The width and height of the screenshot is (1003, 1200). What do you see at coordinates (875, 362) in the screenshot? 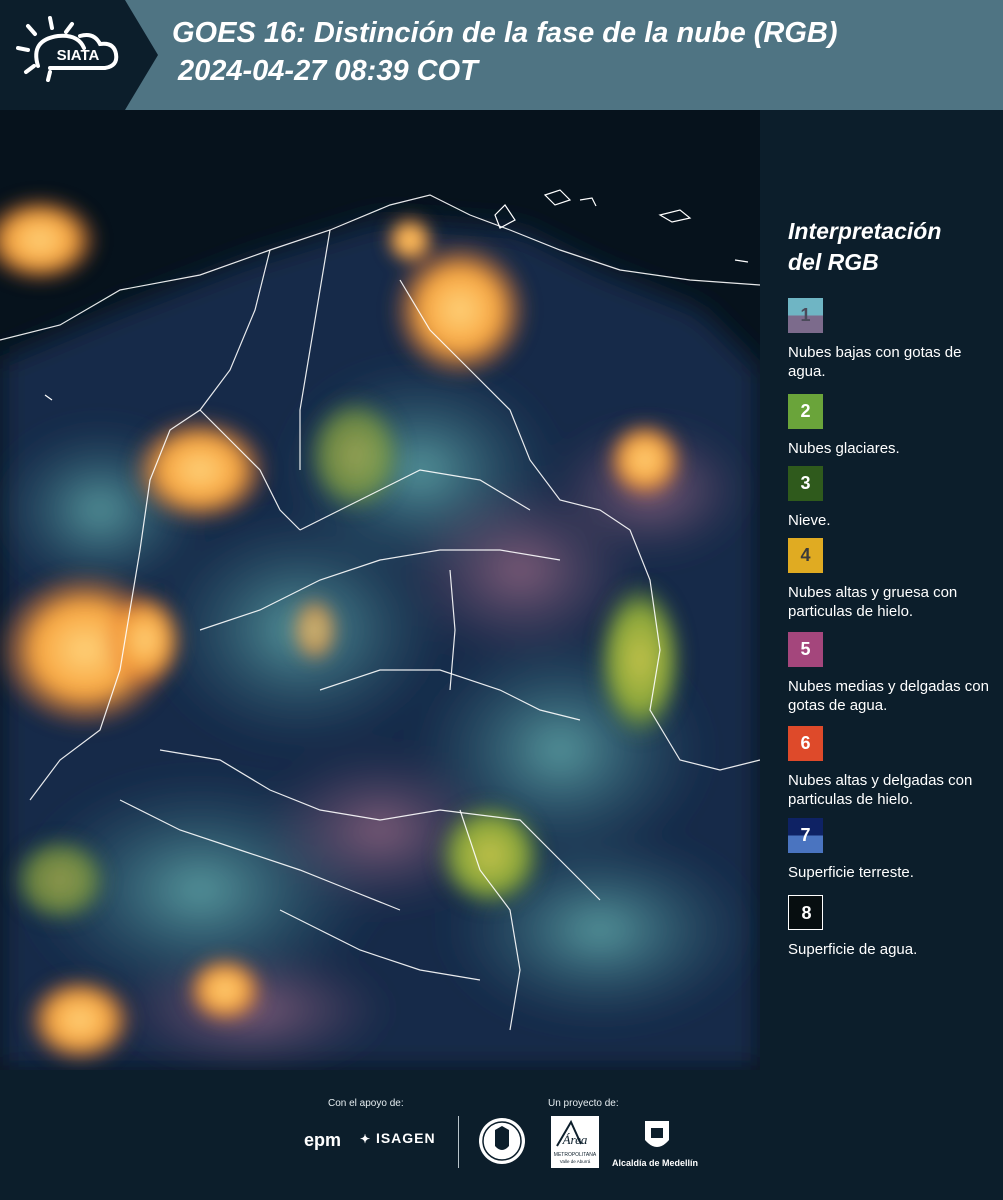
I see `legend-label: Nubes bajas con gotas de agua.` at bounding box center [875, 362].